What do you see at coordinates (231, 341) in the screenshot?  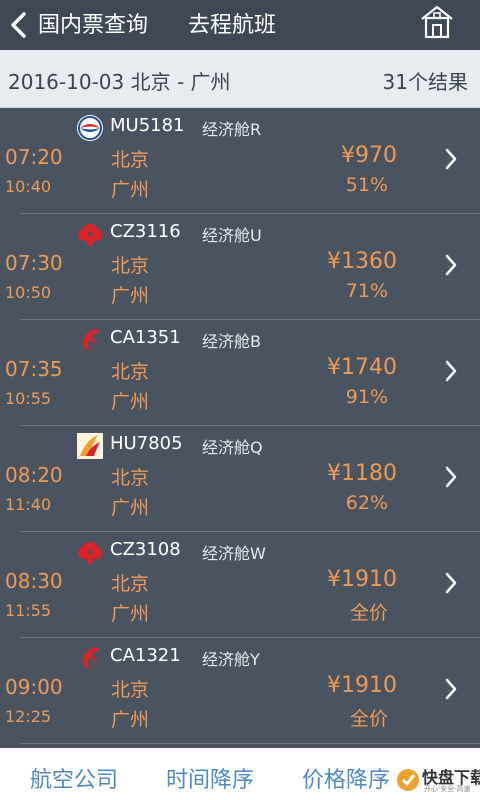 I see `cabin-class: 经济舱B` at bounding box center [231, 341].